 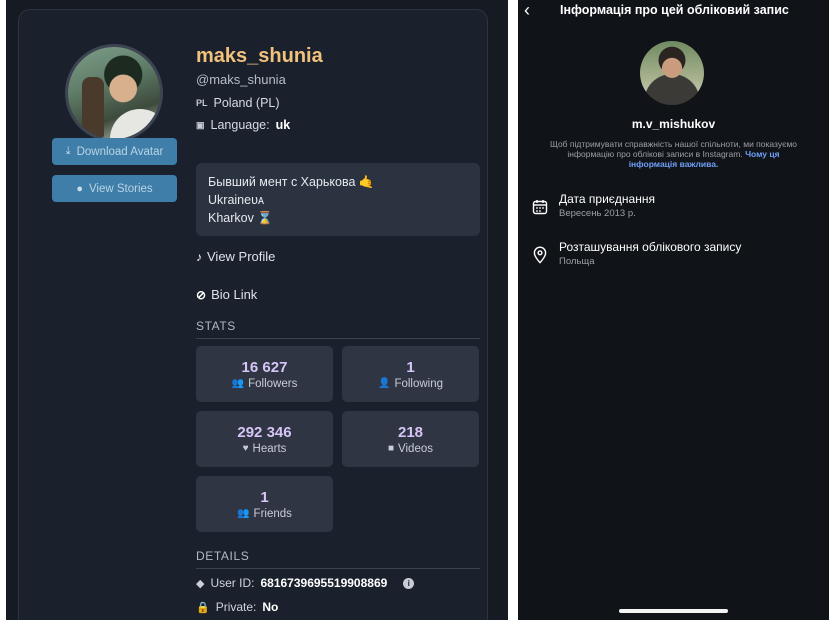 What do you see at coordinates (410, 374) in the screenshot?
I see `stat-following: 1 👤 Following` at bounding box center [410, 374].